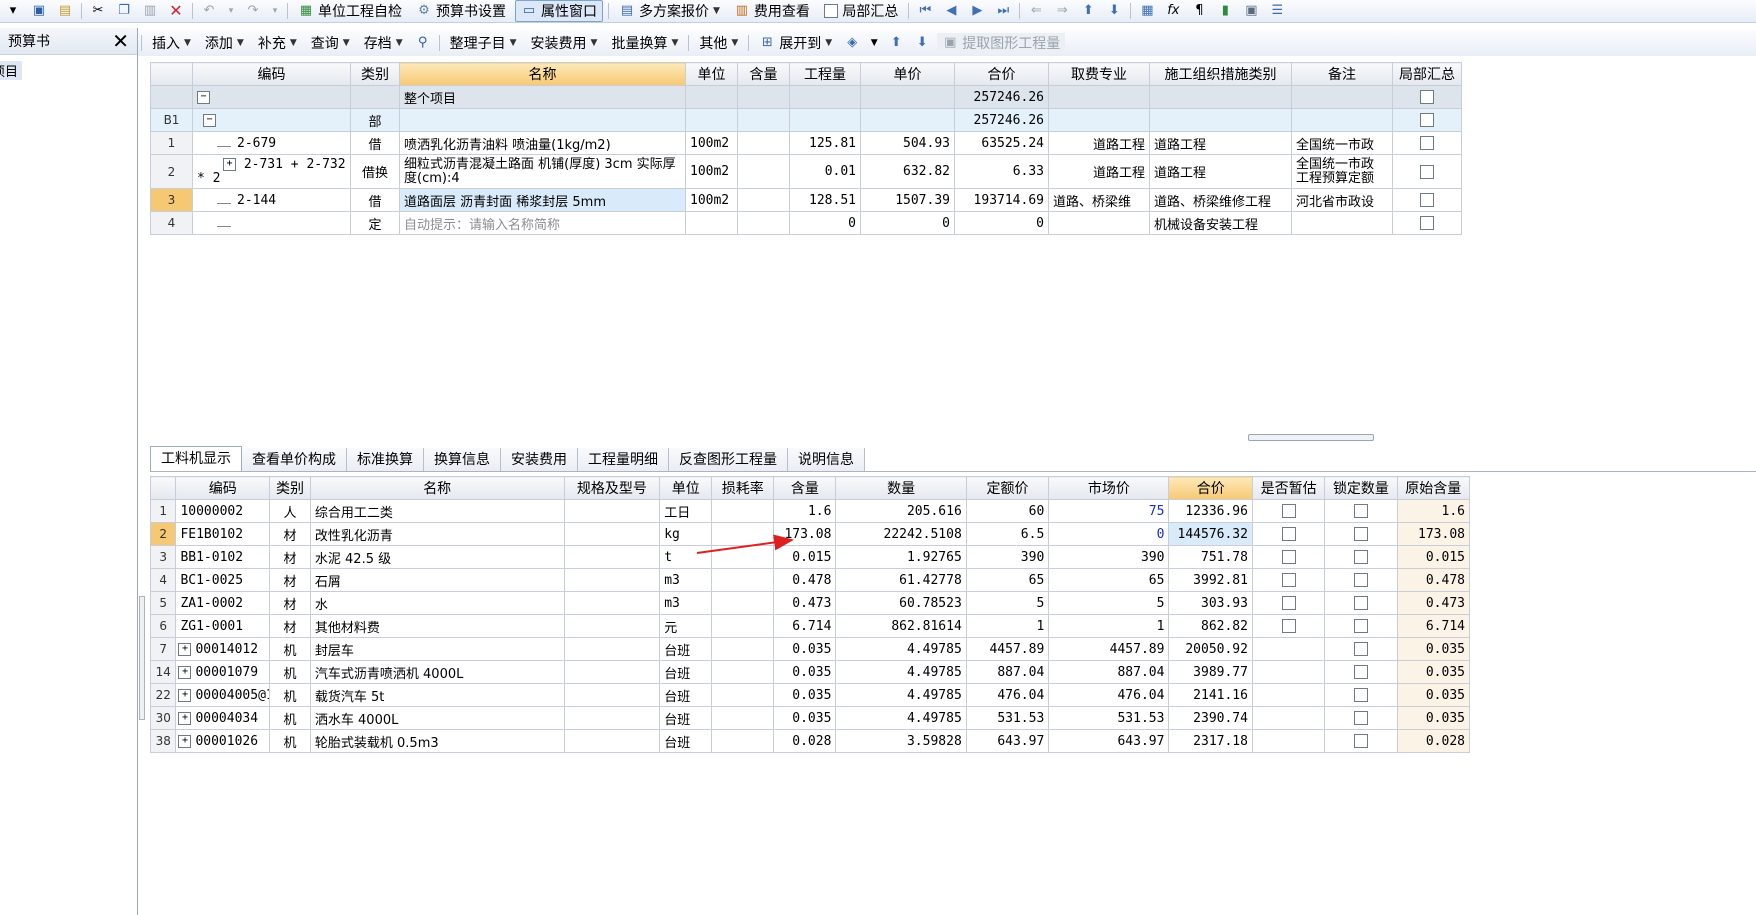 The image size is (1756, 915). What do you see at coordinates (542, 171) in the screenshot?
I see `name-cell: 细粒式沥青混凝土路面 机铺(厚度) 3cm 实际厚度(cm):4` at bounding box center [542, 171].